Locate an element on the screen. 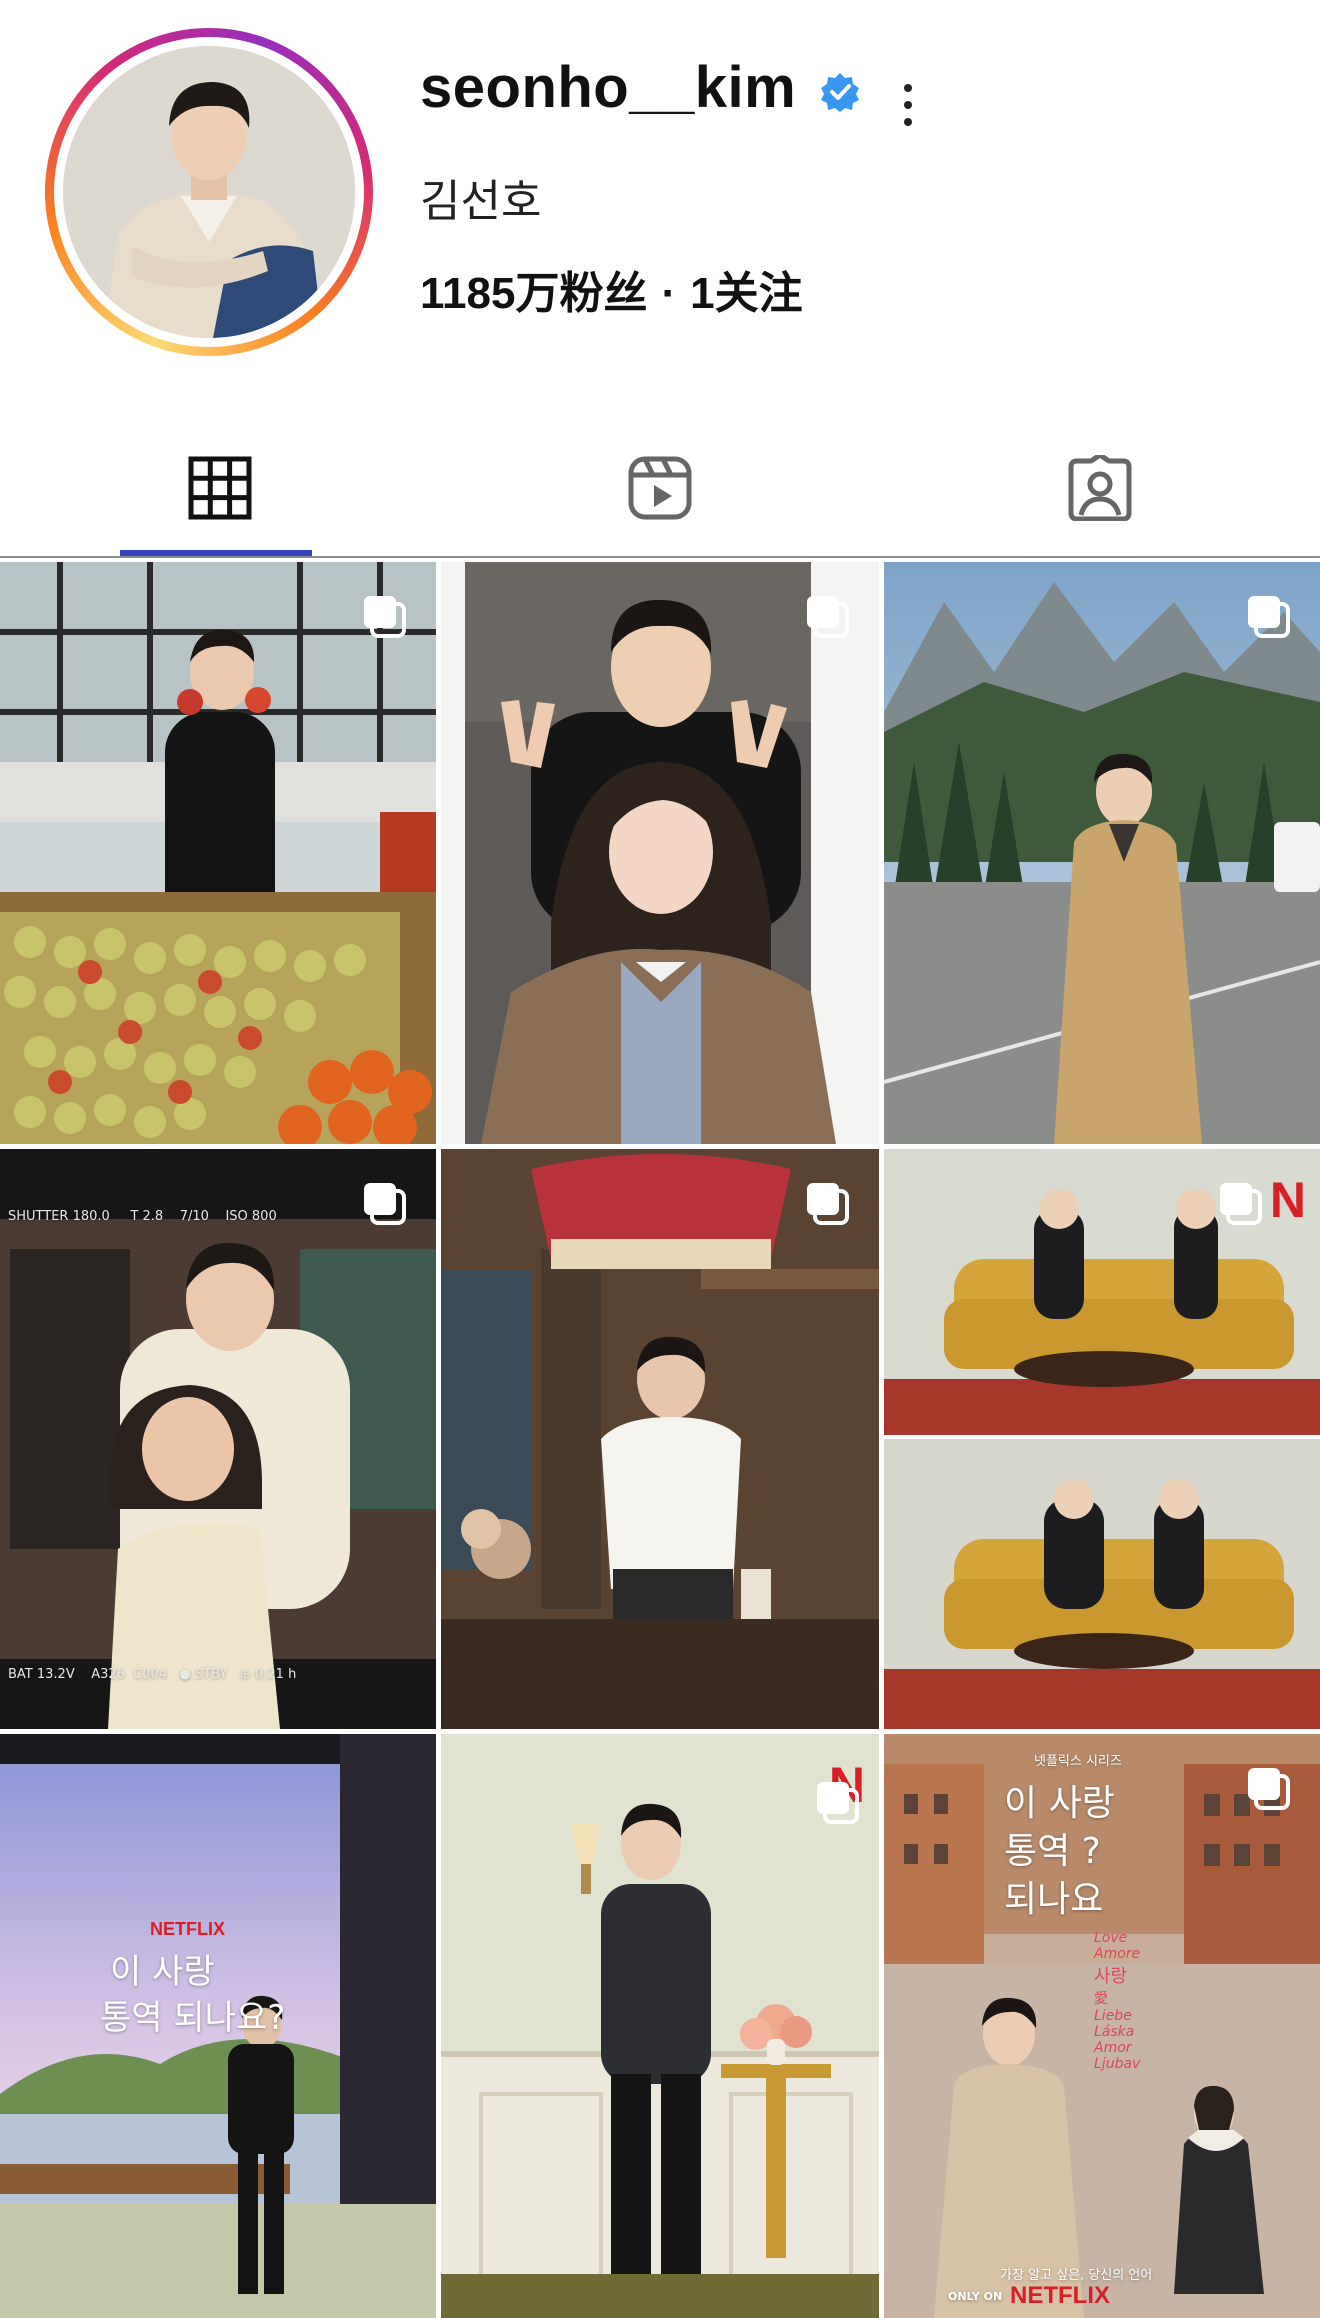  avatar-photo is located at coordinates (209, 192).